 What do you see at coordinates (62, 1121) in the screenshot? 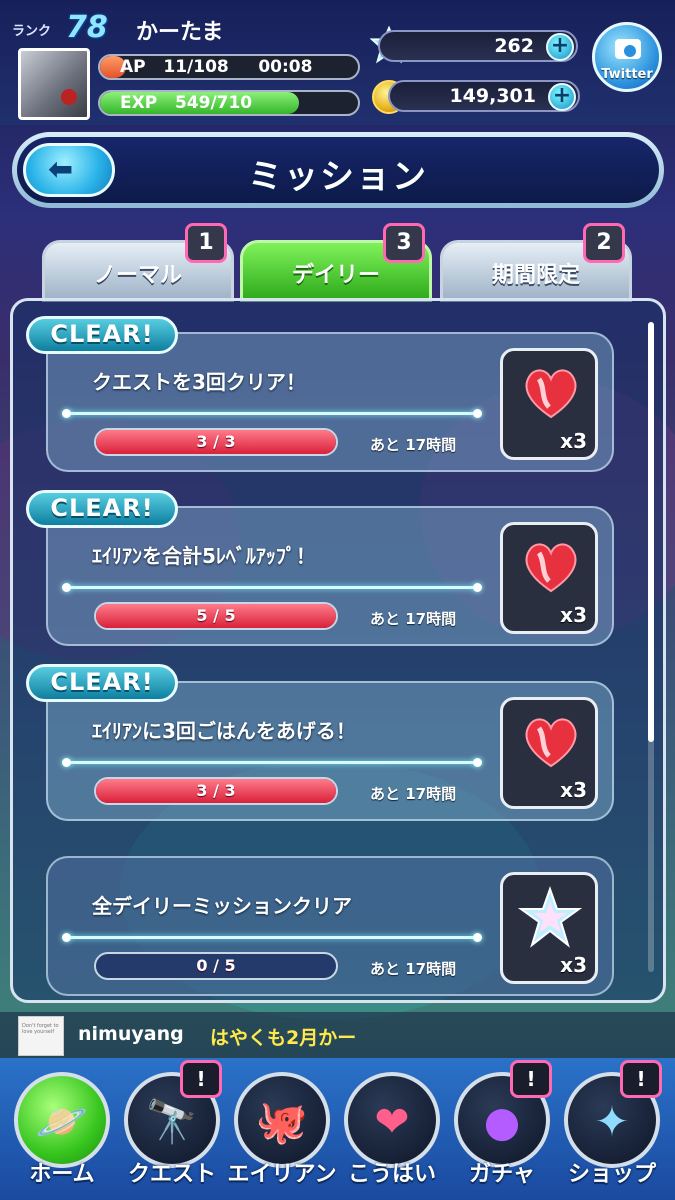
I see `planet-icon: 🪐` at bounding box center [62, 1121].